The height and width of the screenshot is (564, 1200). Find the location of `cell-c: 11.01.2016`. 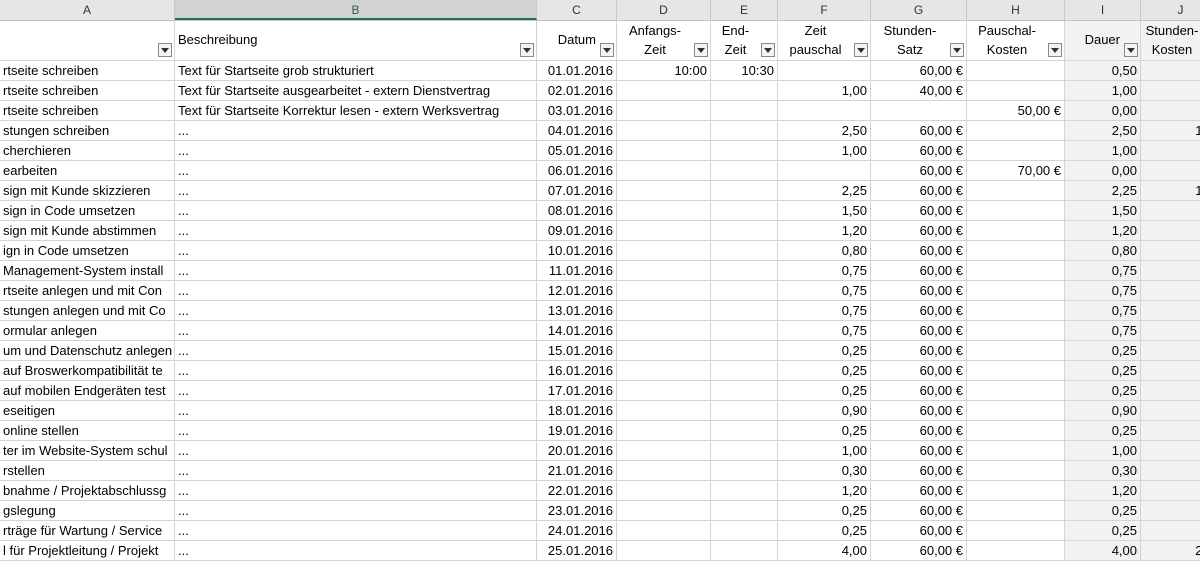

cell-c: 11.01.2016 is located at coordinates (577, 271).